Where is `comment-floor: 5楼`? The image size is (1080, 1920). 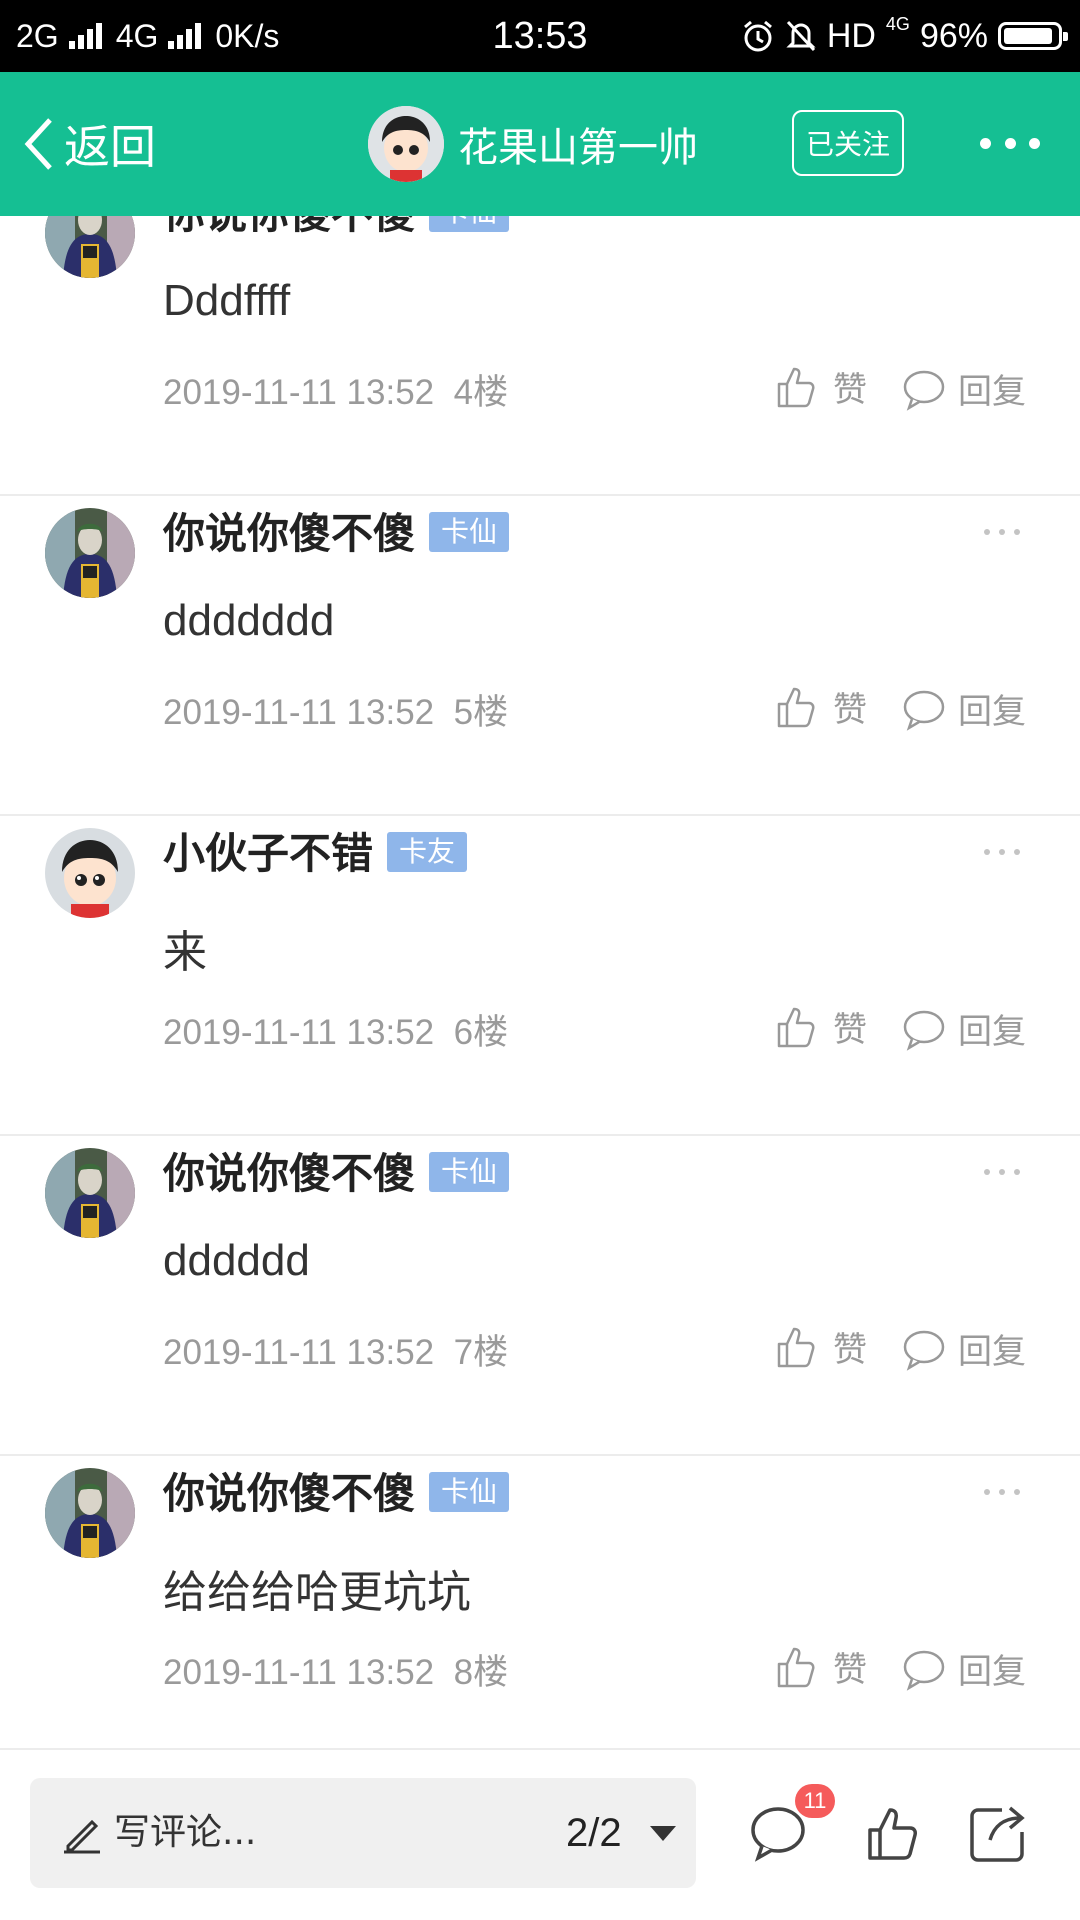 comment-floor: 5楼 is located at coordinates (481, 712).